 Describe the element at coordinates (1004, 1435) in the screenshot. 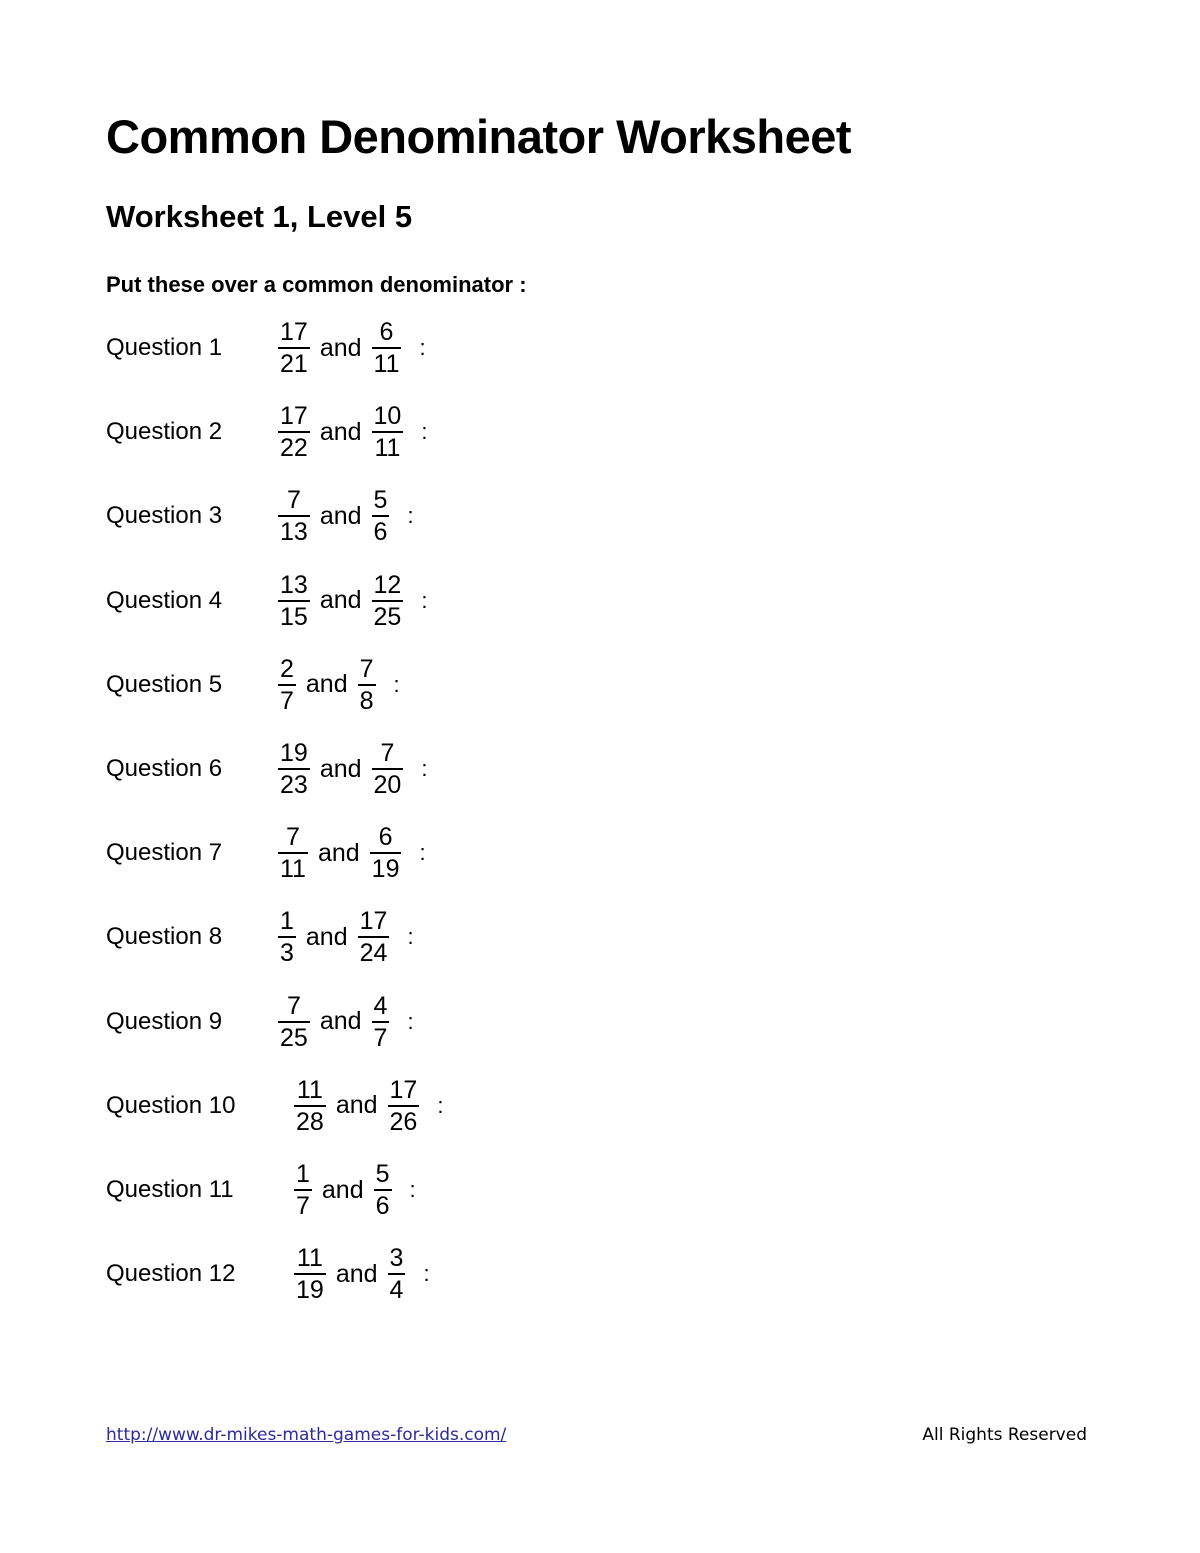

I see `rights-text: All Rights Reserved` at that location.